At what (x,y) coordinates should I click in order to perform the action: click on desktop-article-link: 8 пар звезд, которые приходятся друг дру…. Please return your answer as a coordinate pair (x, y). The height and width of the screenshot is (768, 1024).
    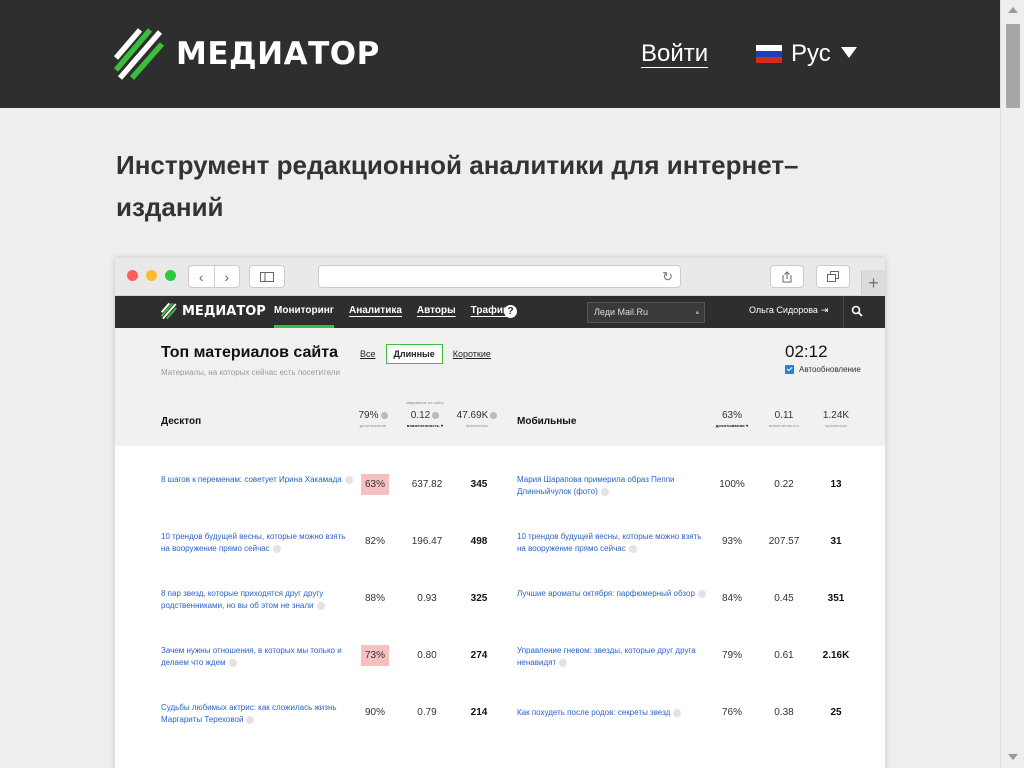
    Looking at the image, I should click on (257, 600).